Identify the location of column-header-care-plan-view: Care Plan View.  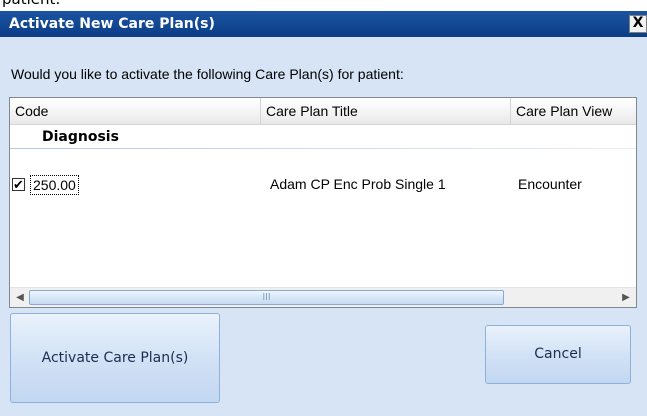
(573, 111).